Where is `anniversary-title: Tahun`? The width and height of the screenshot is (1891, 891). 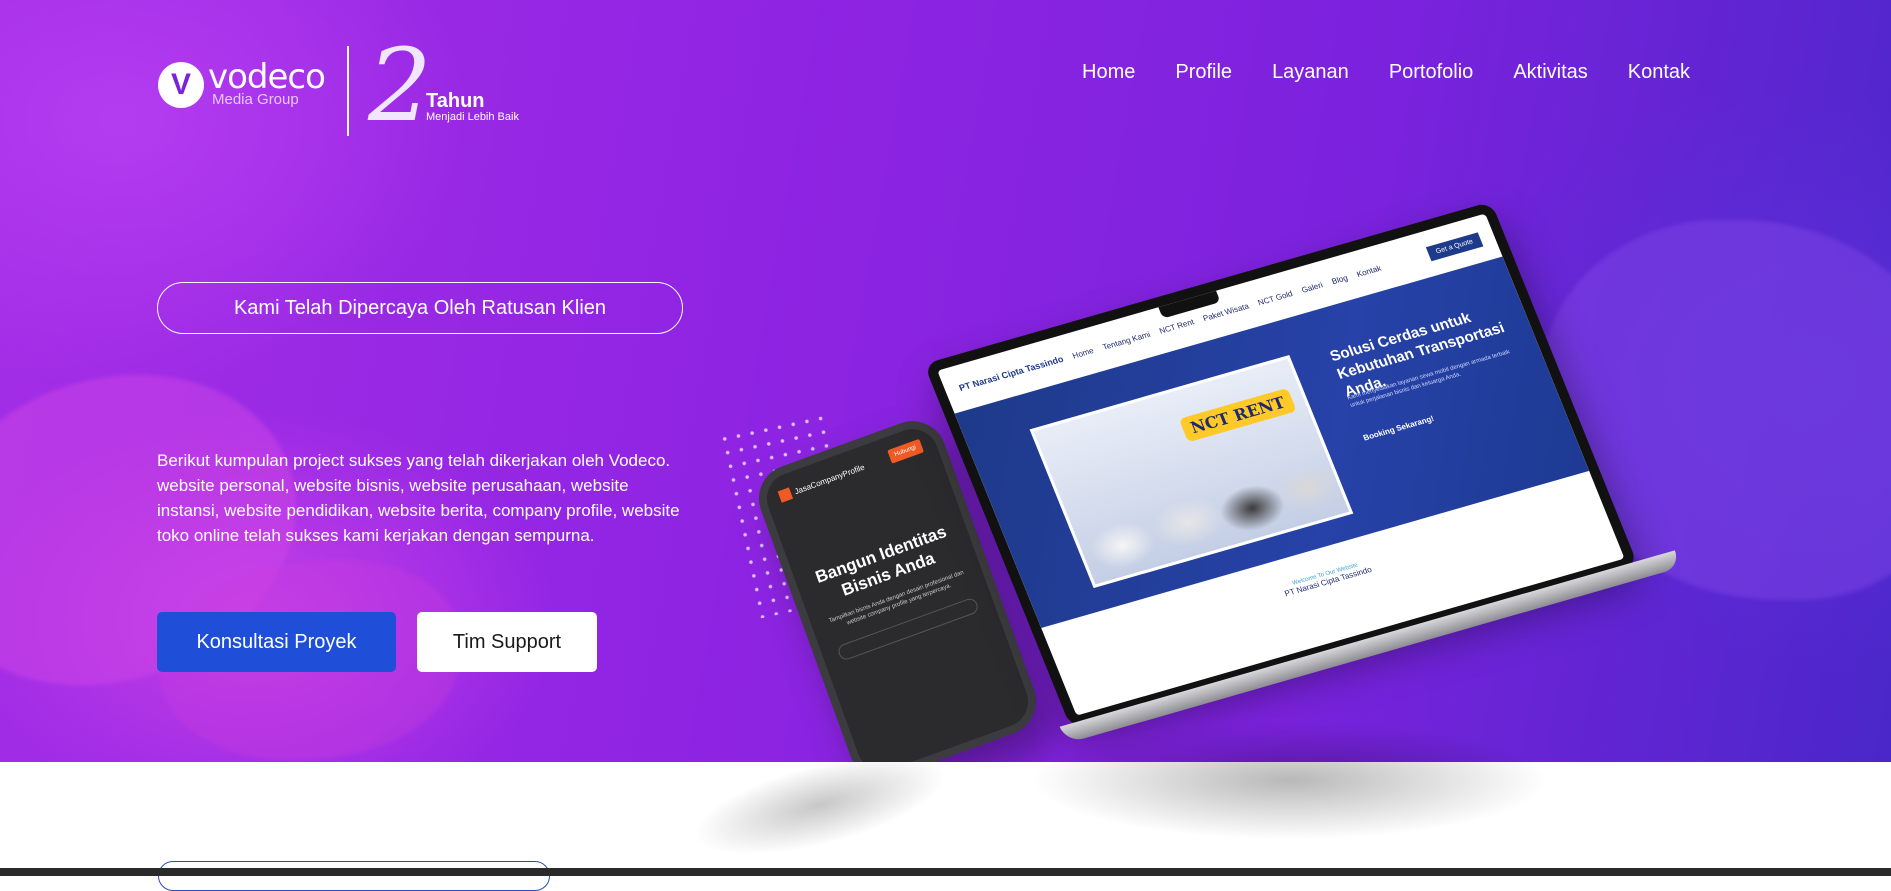
anniversary-title: Tahun is located at coordinates (455, 101).